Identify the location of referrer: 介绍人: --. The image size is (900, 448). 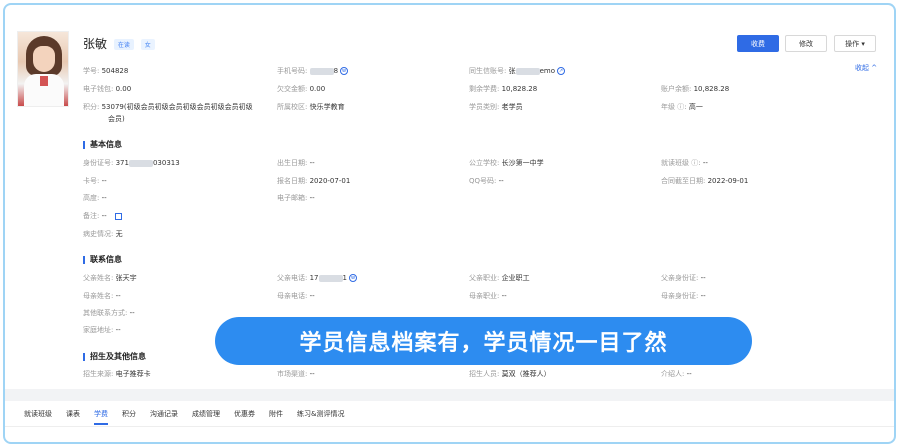
(676, 374).